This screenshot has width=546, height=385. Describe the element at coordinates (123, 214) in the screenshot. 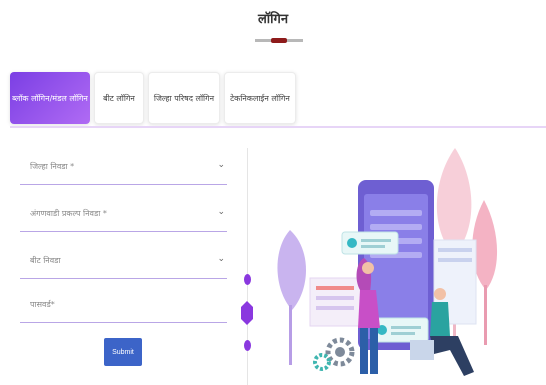

I see `project-select: अंगणवाडी प्रकल्प निवडा * ⌄` at that location.